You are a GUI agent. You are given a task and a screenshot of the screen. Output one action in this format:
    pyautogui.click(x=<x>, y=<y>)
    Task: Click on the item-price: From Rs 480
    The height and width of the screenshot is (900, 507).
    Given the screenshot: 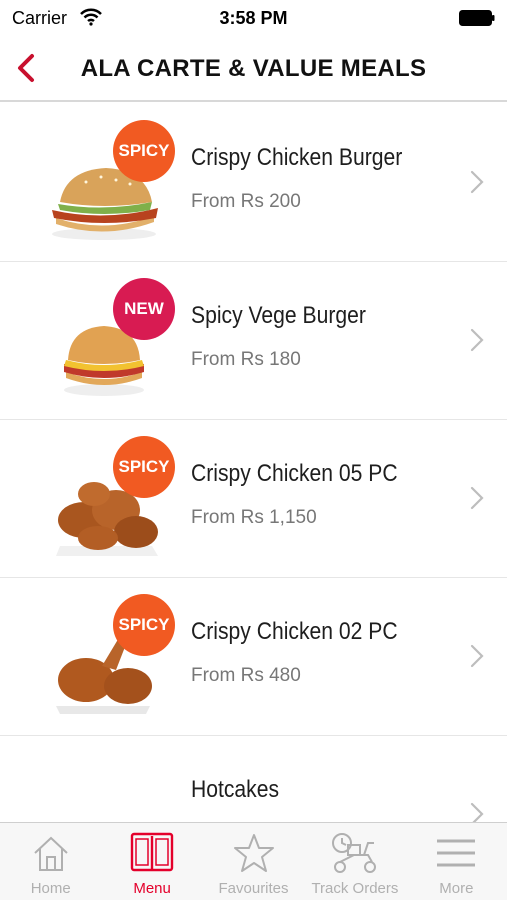 What is the action you would take?
    pyautogui.click(x=246, y=675)
    